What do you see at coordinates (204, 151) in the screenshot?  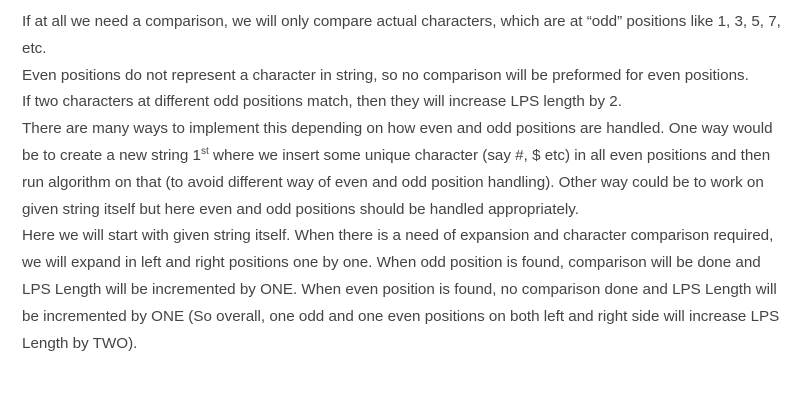 I see `ordinal-superscript: st` at bounding box center [204, 151].